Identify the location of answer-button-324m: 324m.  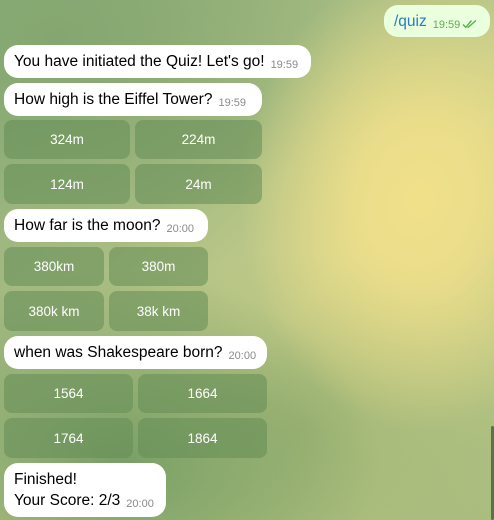
(67, 139).